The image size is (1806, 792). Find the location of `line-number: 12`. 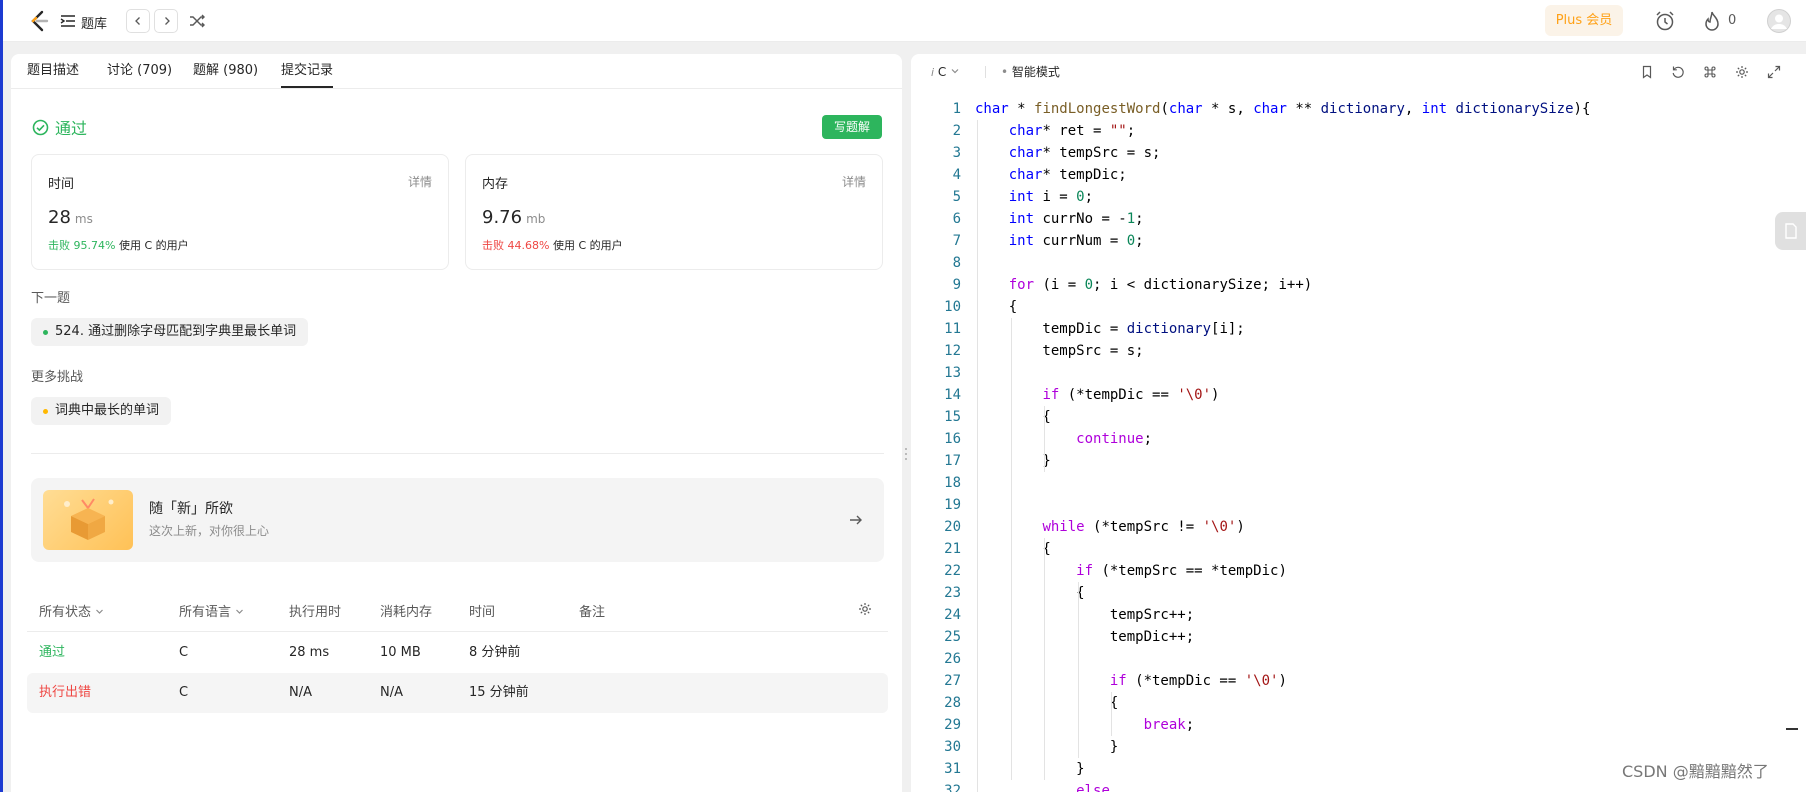

line-number: 12 is located at coordinates (952, 351).